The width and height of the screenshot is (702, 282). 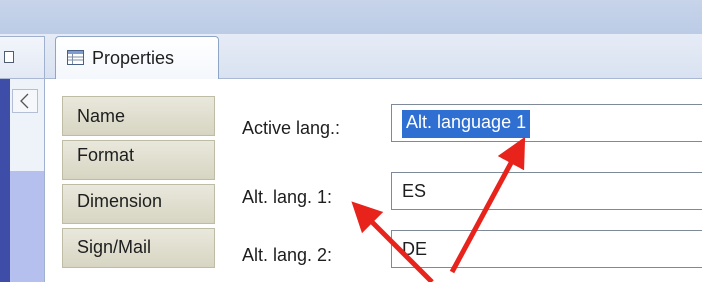 What do you see at coordinates (287, 255) in the screenshot?
I see `alt-lang2-label: Alt. lang. 2:` at bounding box center [287, 255].